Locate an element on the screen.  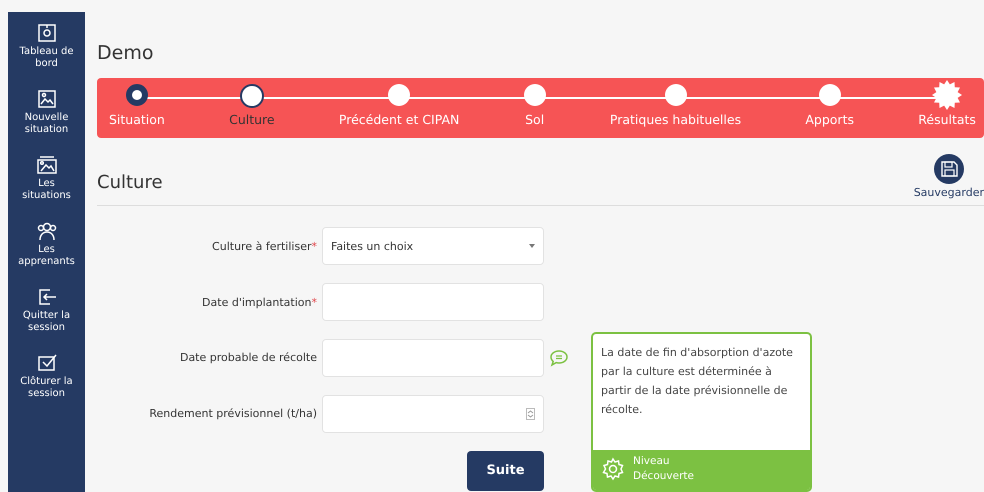
level-label: Niveau Découverte is located at coordinates (663, 469).